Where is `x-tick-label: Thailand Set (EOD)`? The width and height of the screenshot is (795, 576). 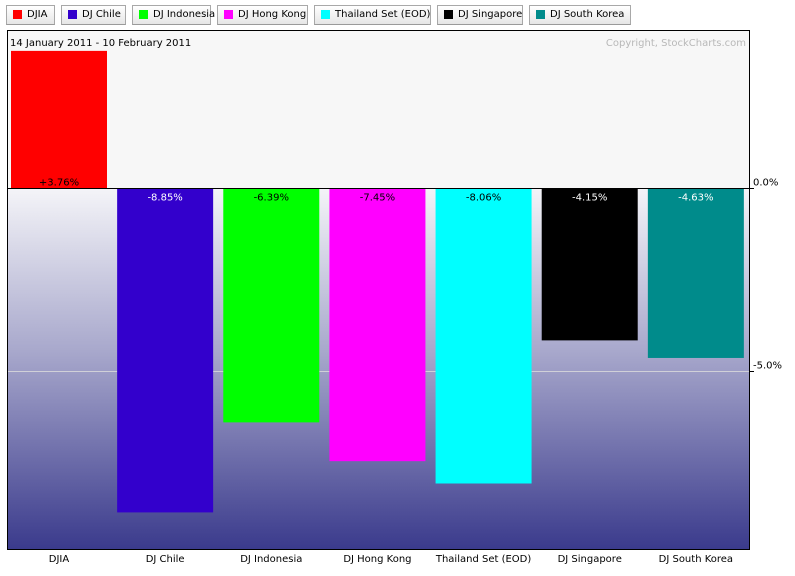
x-tick-label: Thailand Set (EOD) is located at coordinates (483, 559).